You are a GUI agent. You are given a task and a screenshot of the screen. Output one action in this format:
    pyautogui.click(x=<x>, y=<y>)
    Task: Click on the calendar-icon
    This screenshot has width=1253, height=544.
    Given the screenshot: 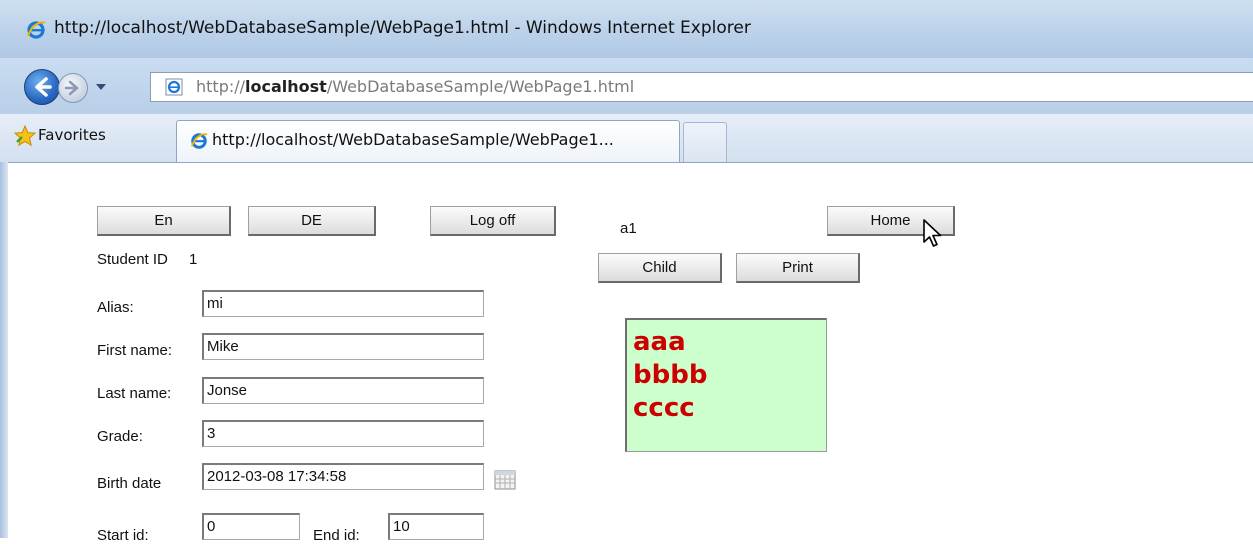 What is the action you would take?
    pyautogui.click(x=505, y=480)
    